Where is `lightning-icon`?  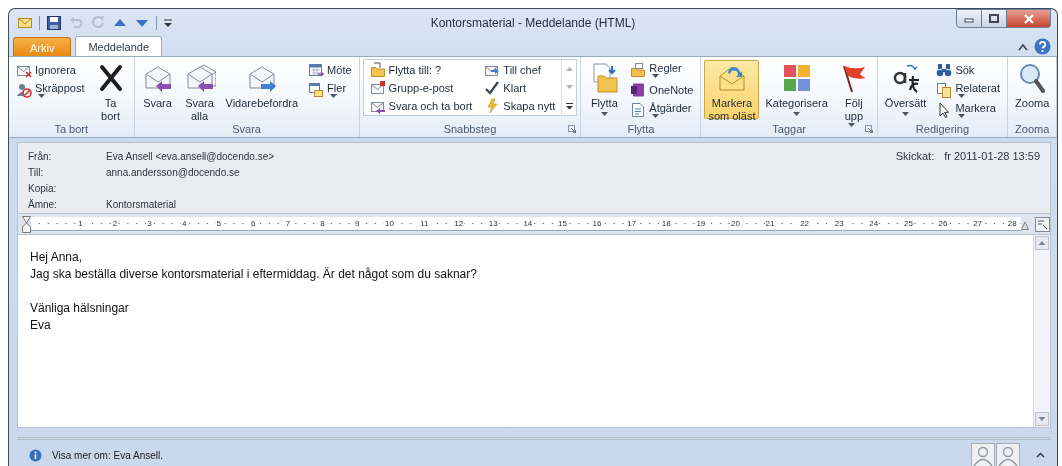
lightning-icon is located at coordinates (492, 106).